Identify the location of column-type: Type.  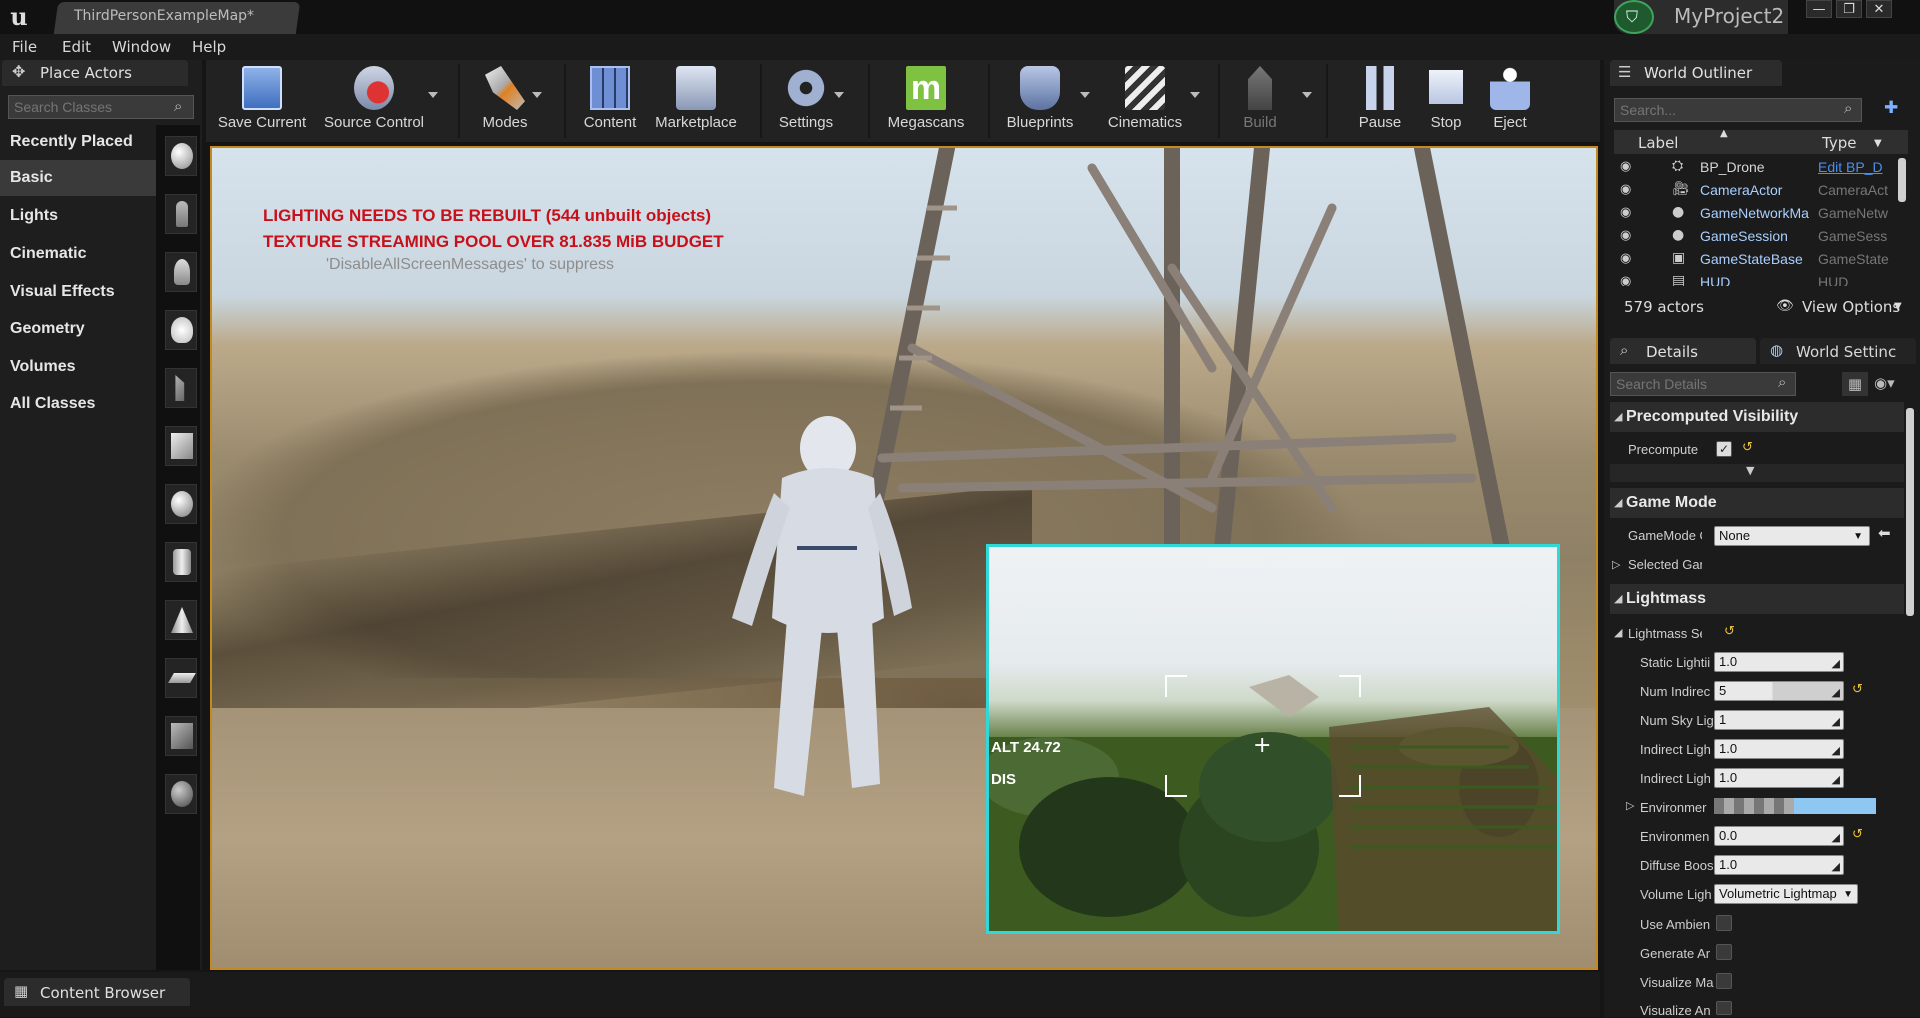
(1839, 143).